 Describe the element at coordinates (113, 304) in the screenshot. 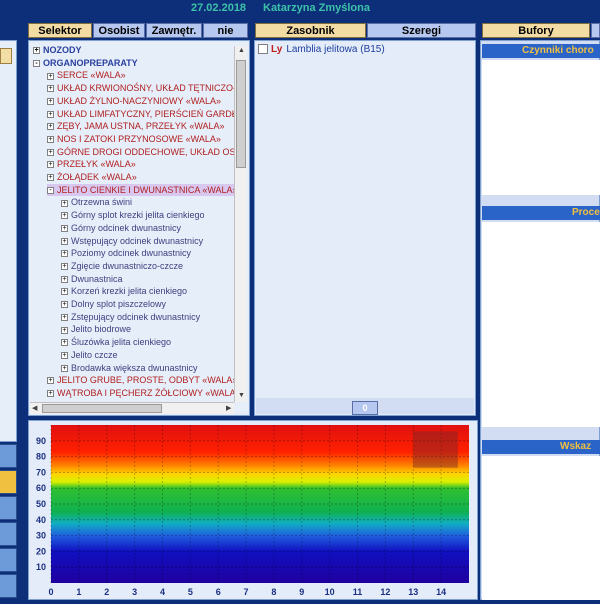

I see `tree-item: + Dolny splot piszczelowy` at that location.